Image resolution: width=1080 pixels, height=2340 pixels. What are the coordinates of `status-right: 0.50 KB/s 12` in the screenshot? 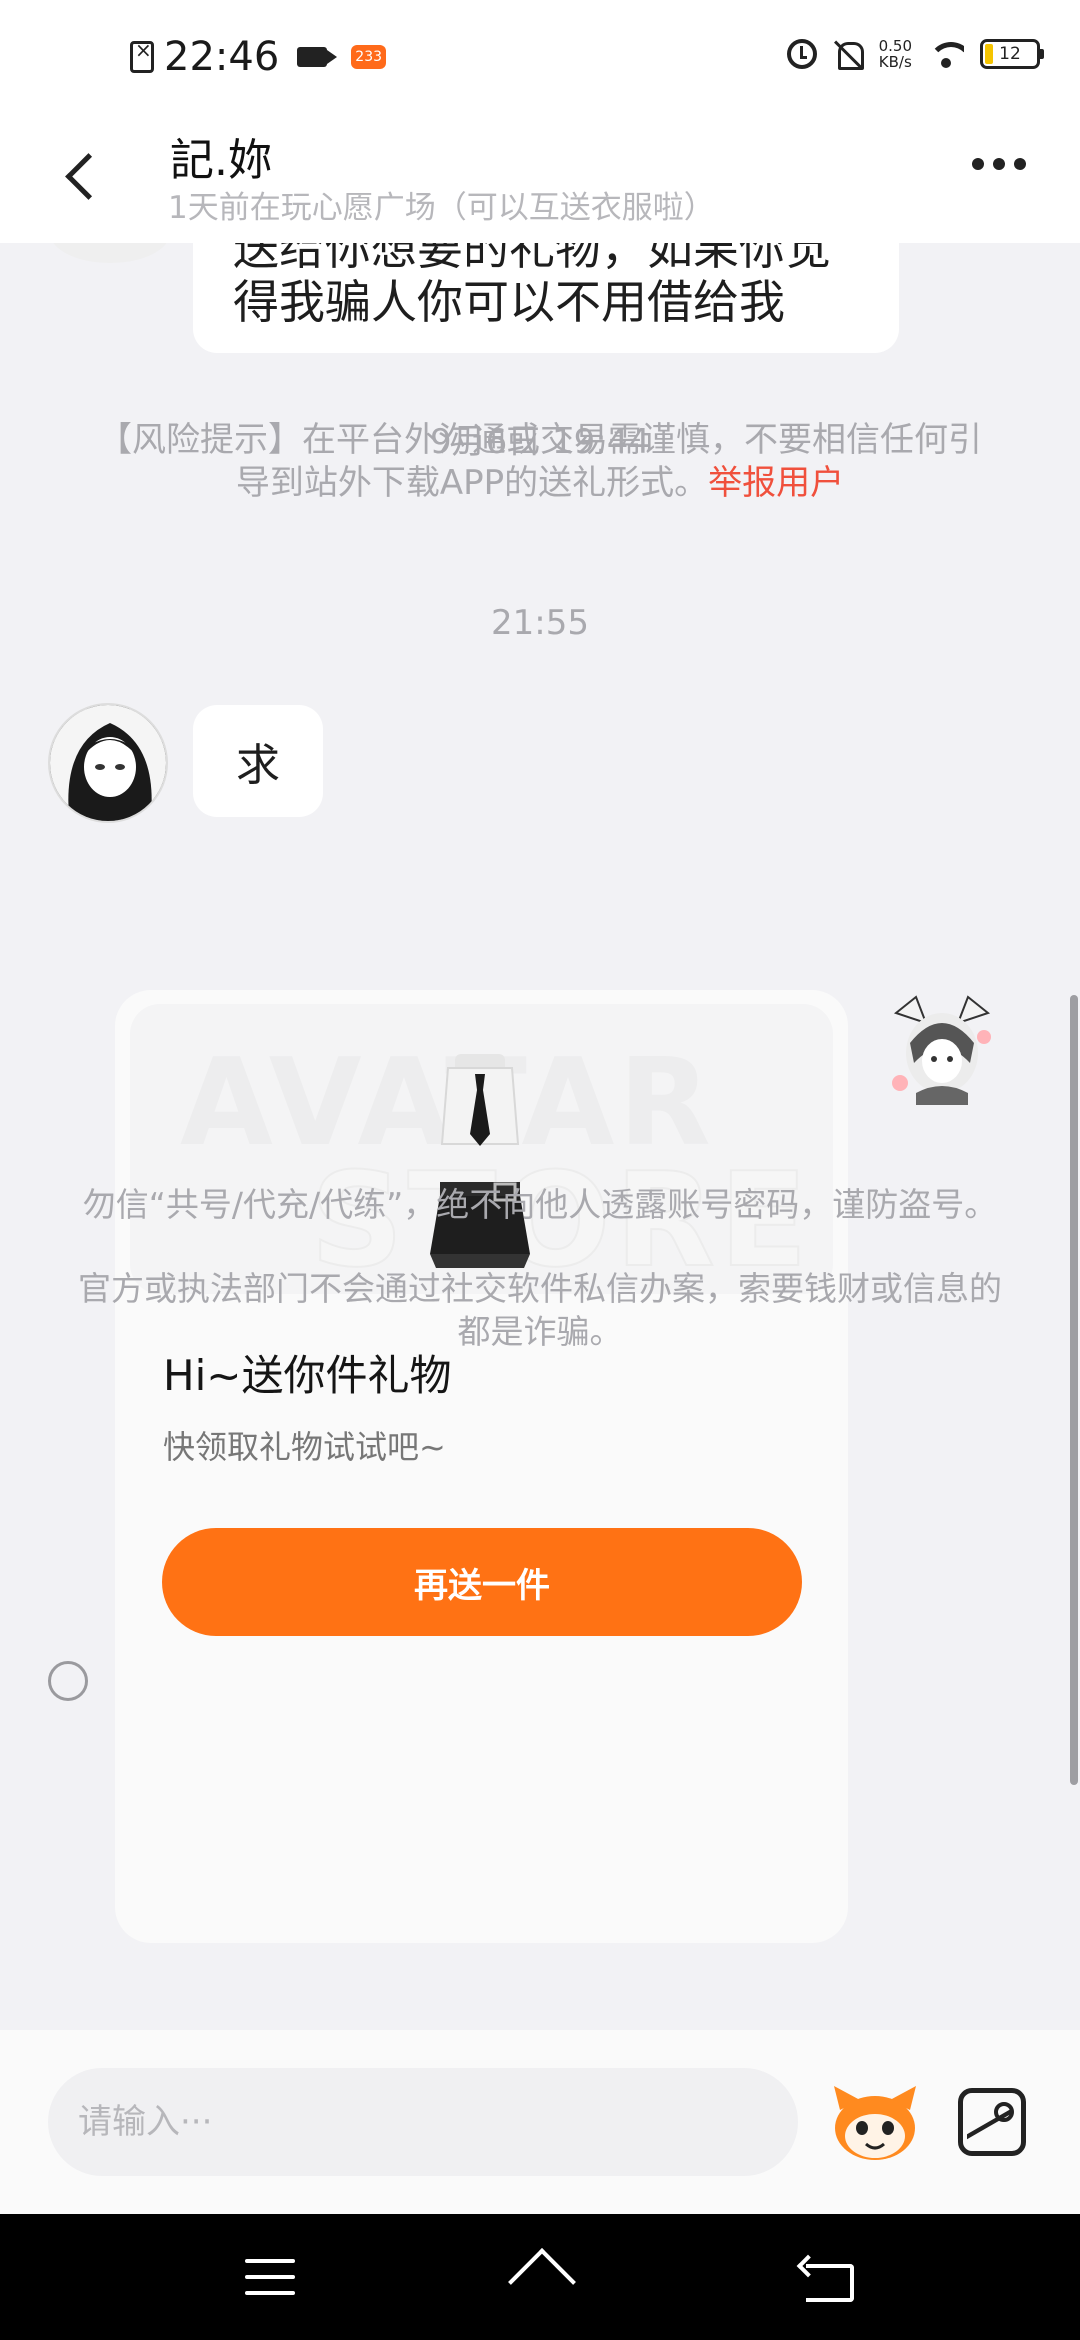 It's located at (915, 54).